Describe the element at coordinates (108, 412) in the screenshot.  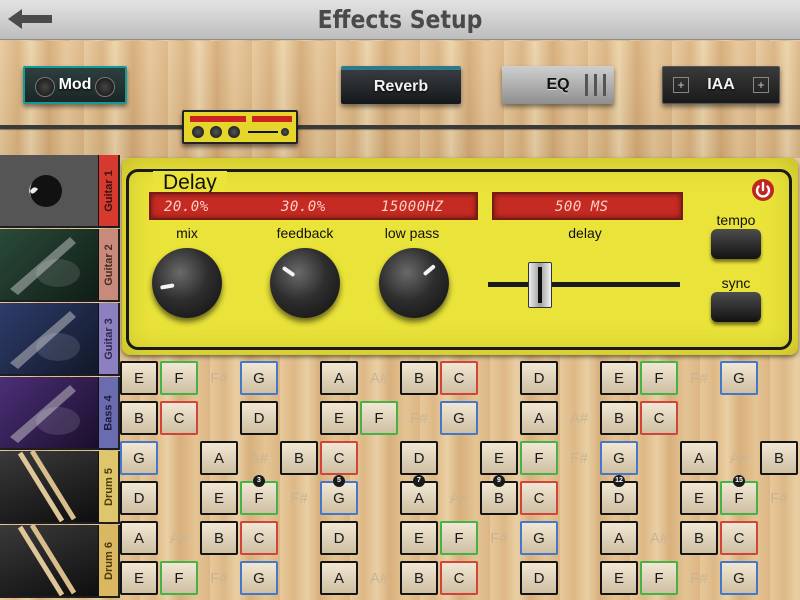
I see `track-tab: Bass 4` at that location.